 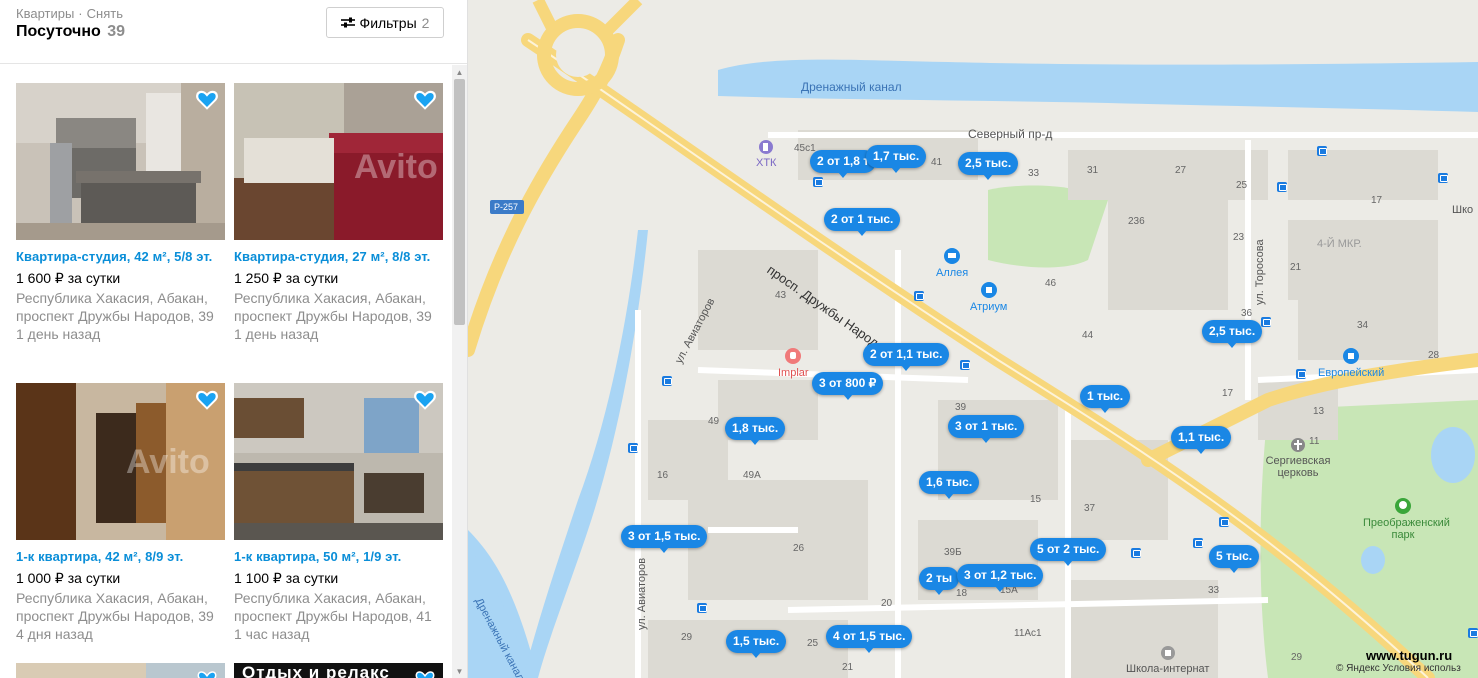 What do you see at coordinates (68, 578) in the screenshot?
I see `listing-price: 1 000 ₽ за сутки` at bounding box center [68, 578].